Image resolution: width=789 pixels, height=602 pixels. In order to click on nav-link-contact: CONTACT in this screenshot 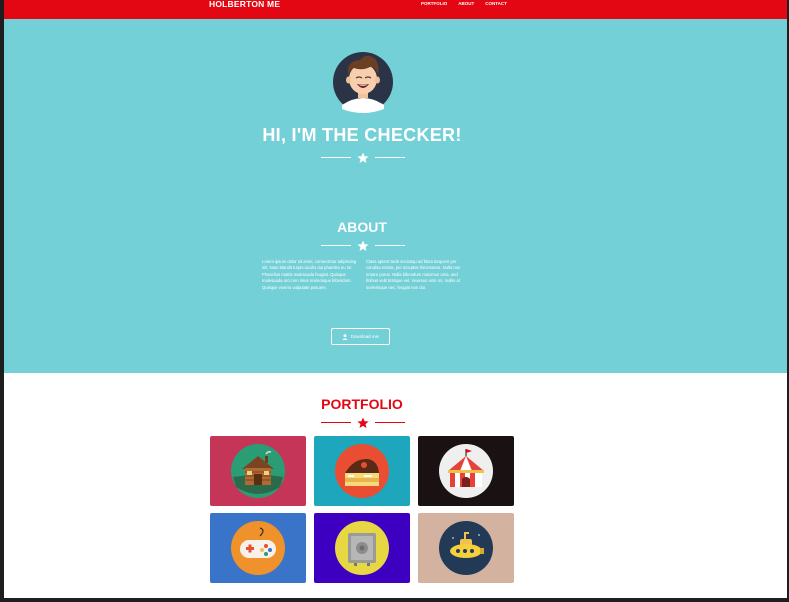, I will do `click(496, 3)`.